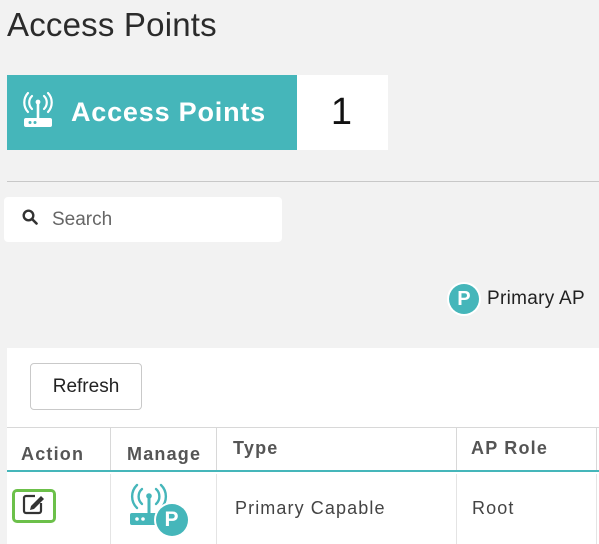  What do you see at coordinates (535, 298) in the screenshot?
I see `legend-label: Primary AP` at bounding box center [535, 298].